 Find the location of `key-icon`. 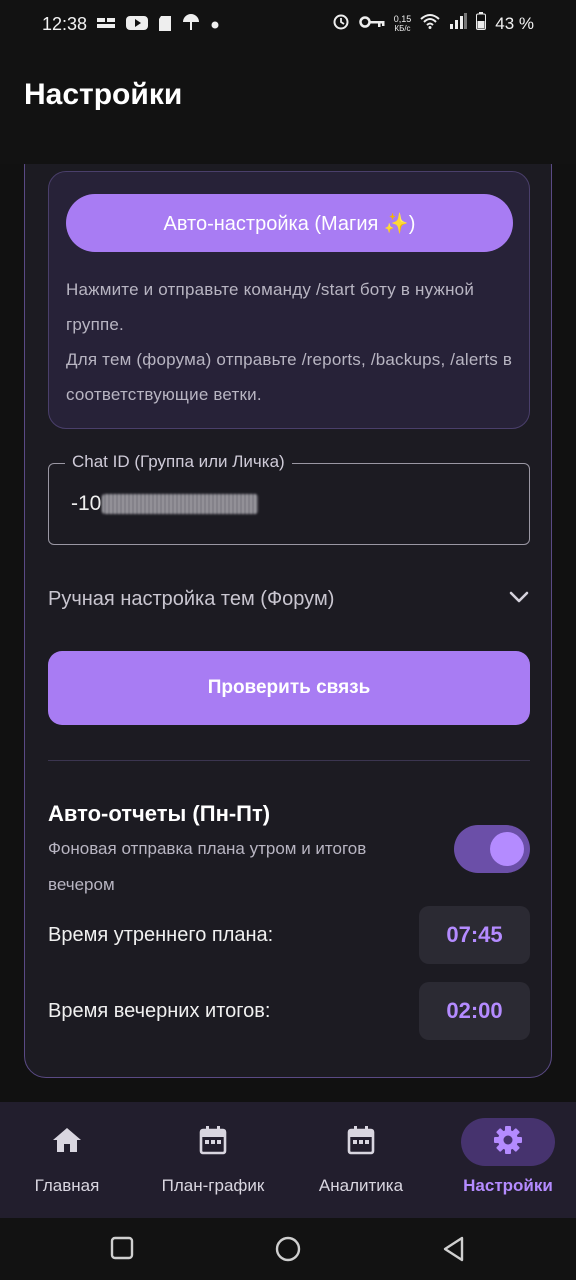

key-icon is located at coordinates (371, 24).